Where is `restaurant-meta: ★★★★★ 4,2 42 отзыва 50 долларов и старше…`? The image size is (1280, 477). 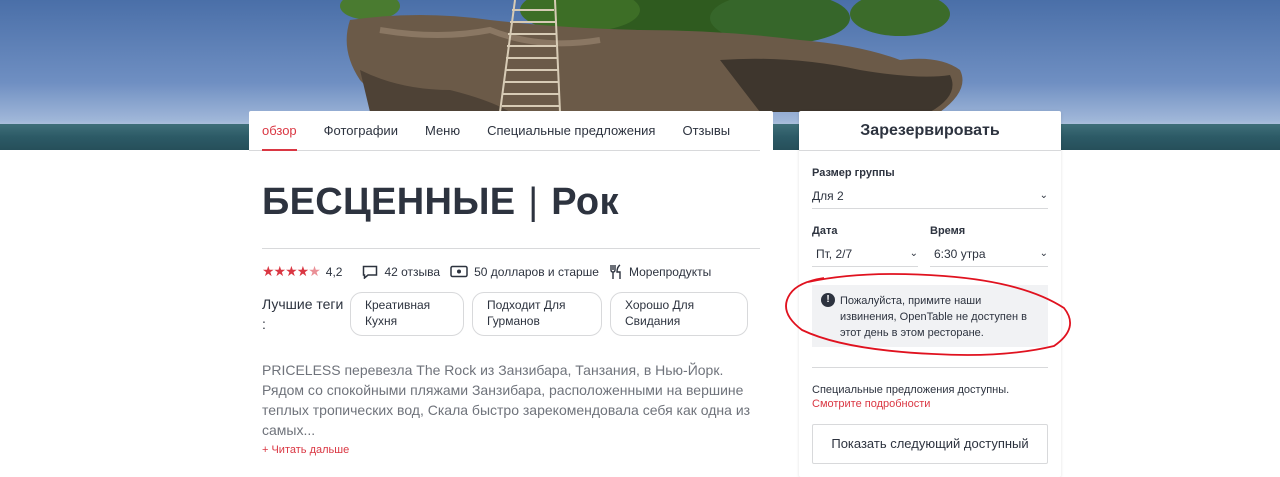
restaurant-meta: ★★★★★ 4,2 42 отзыва 50 долларов и старше… is located at coordinates (511, 271).